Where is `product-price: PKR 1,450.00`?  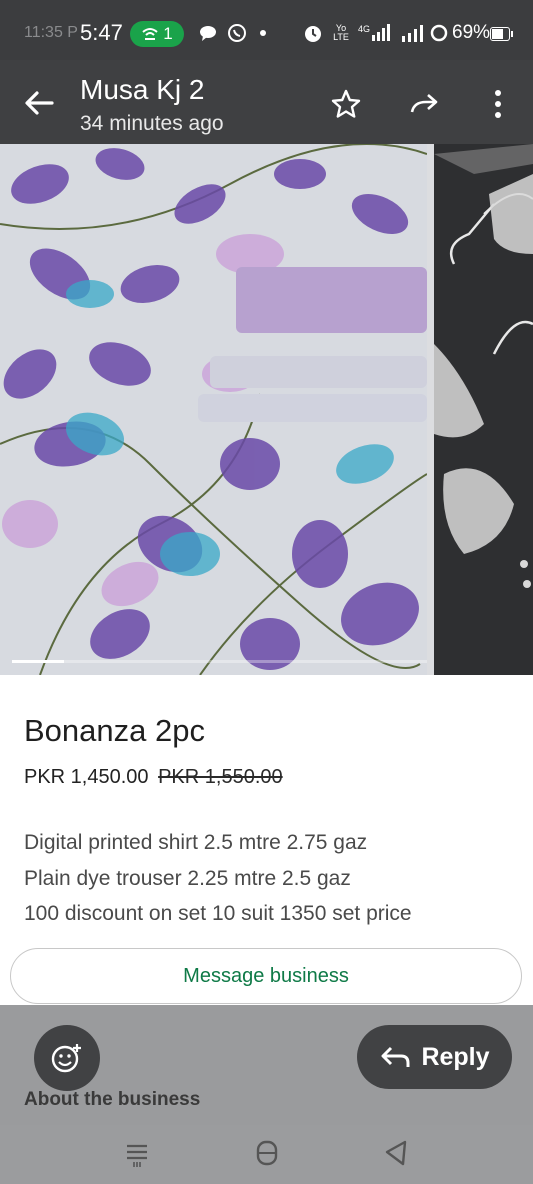
product-price: PKR 1,450.00 is located at coordinates (86, 777).